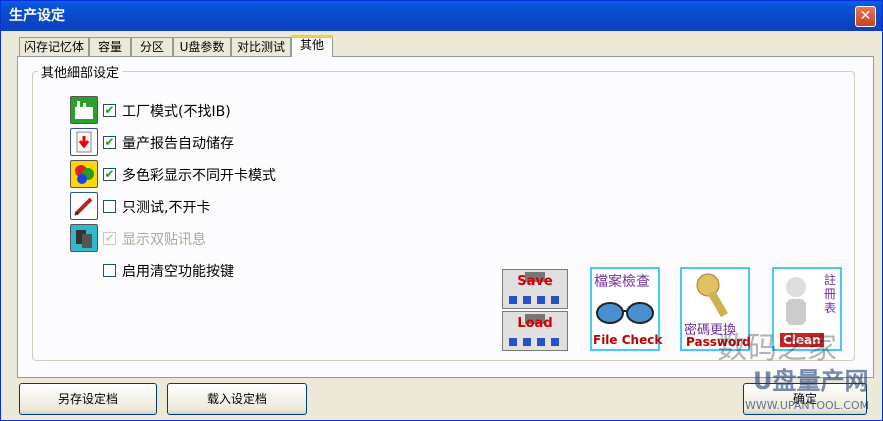 This screenshot has width=883, height=421. What do you see at coordinates (37, 16) in the screenshot?
I see `window-title: 生产设定` at bounding box center [37, 16].